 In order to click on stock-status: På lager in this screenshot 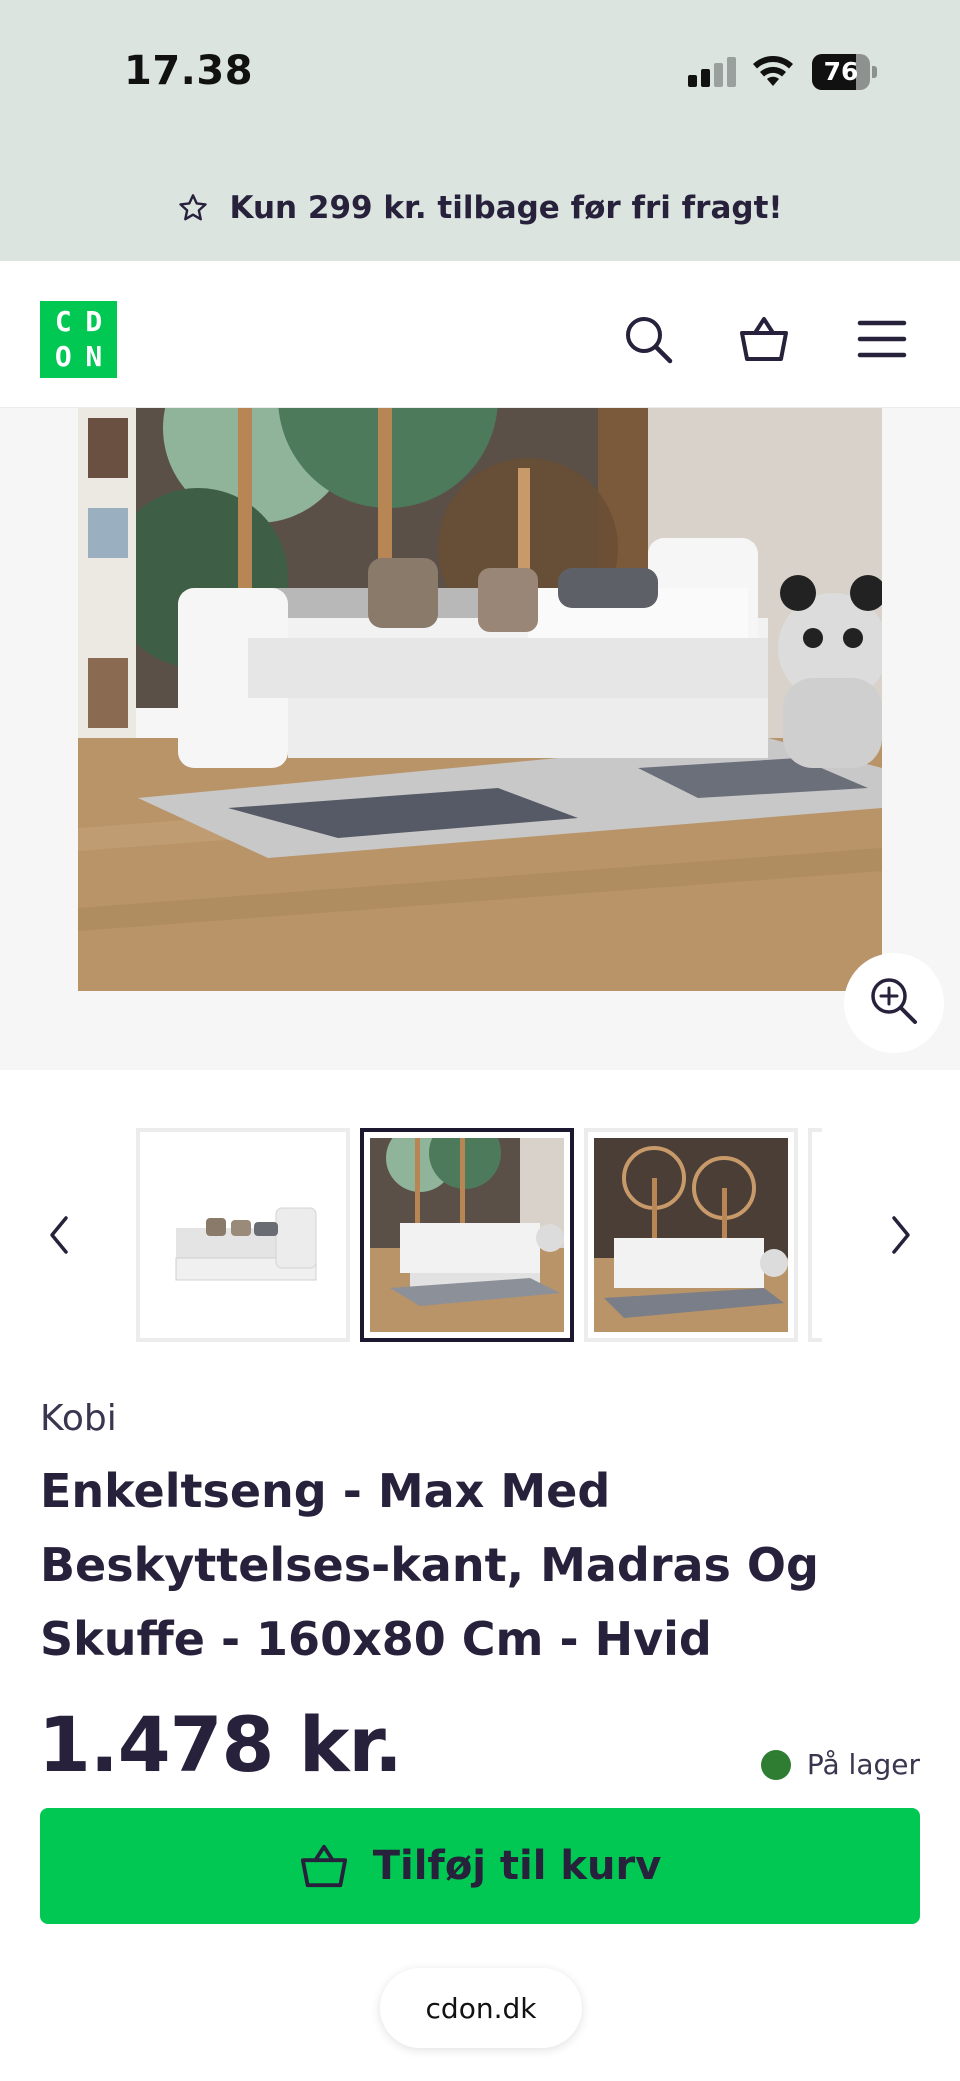, I will do `click(840, 1764)`.